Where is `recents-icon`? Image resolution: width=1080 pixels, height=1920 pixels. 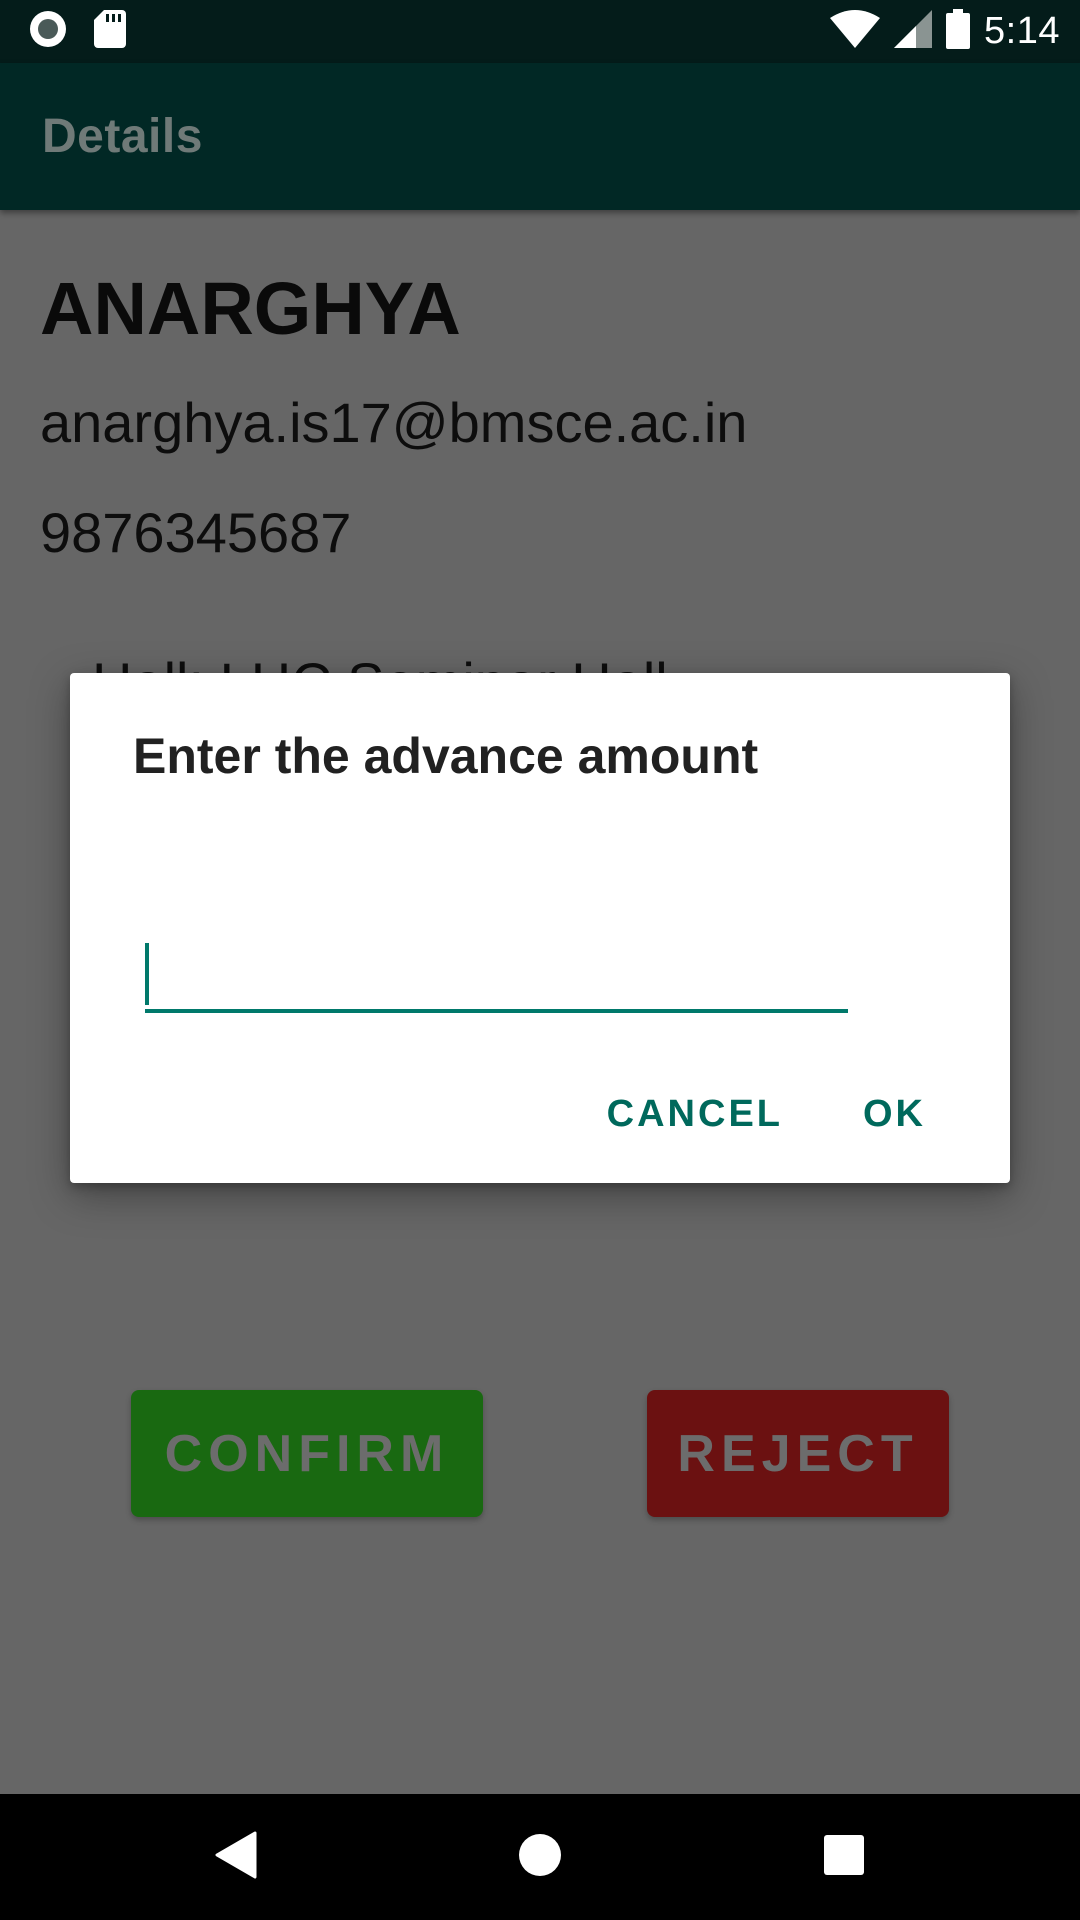
recents-icon is located at coordinates (844, 1857).